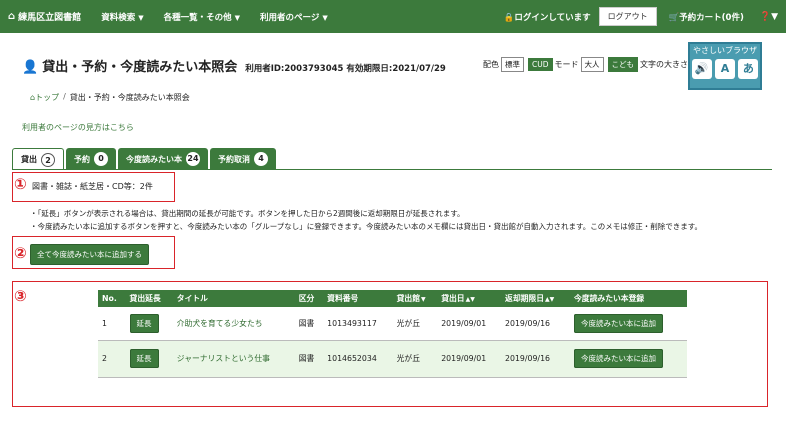  Describe the element at coordinates (547, 17) in the screenshot. I see `login-status: 🔒ログインしています` at that location.